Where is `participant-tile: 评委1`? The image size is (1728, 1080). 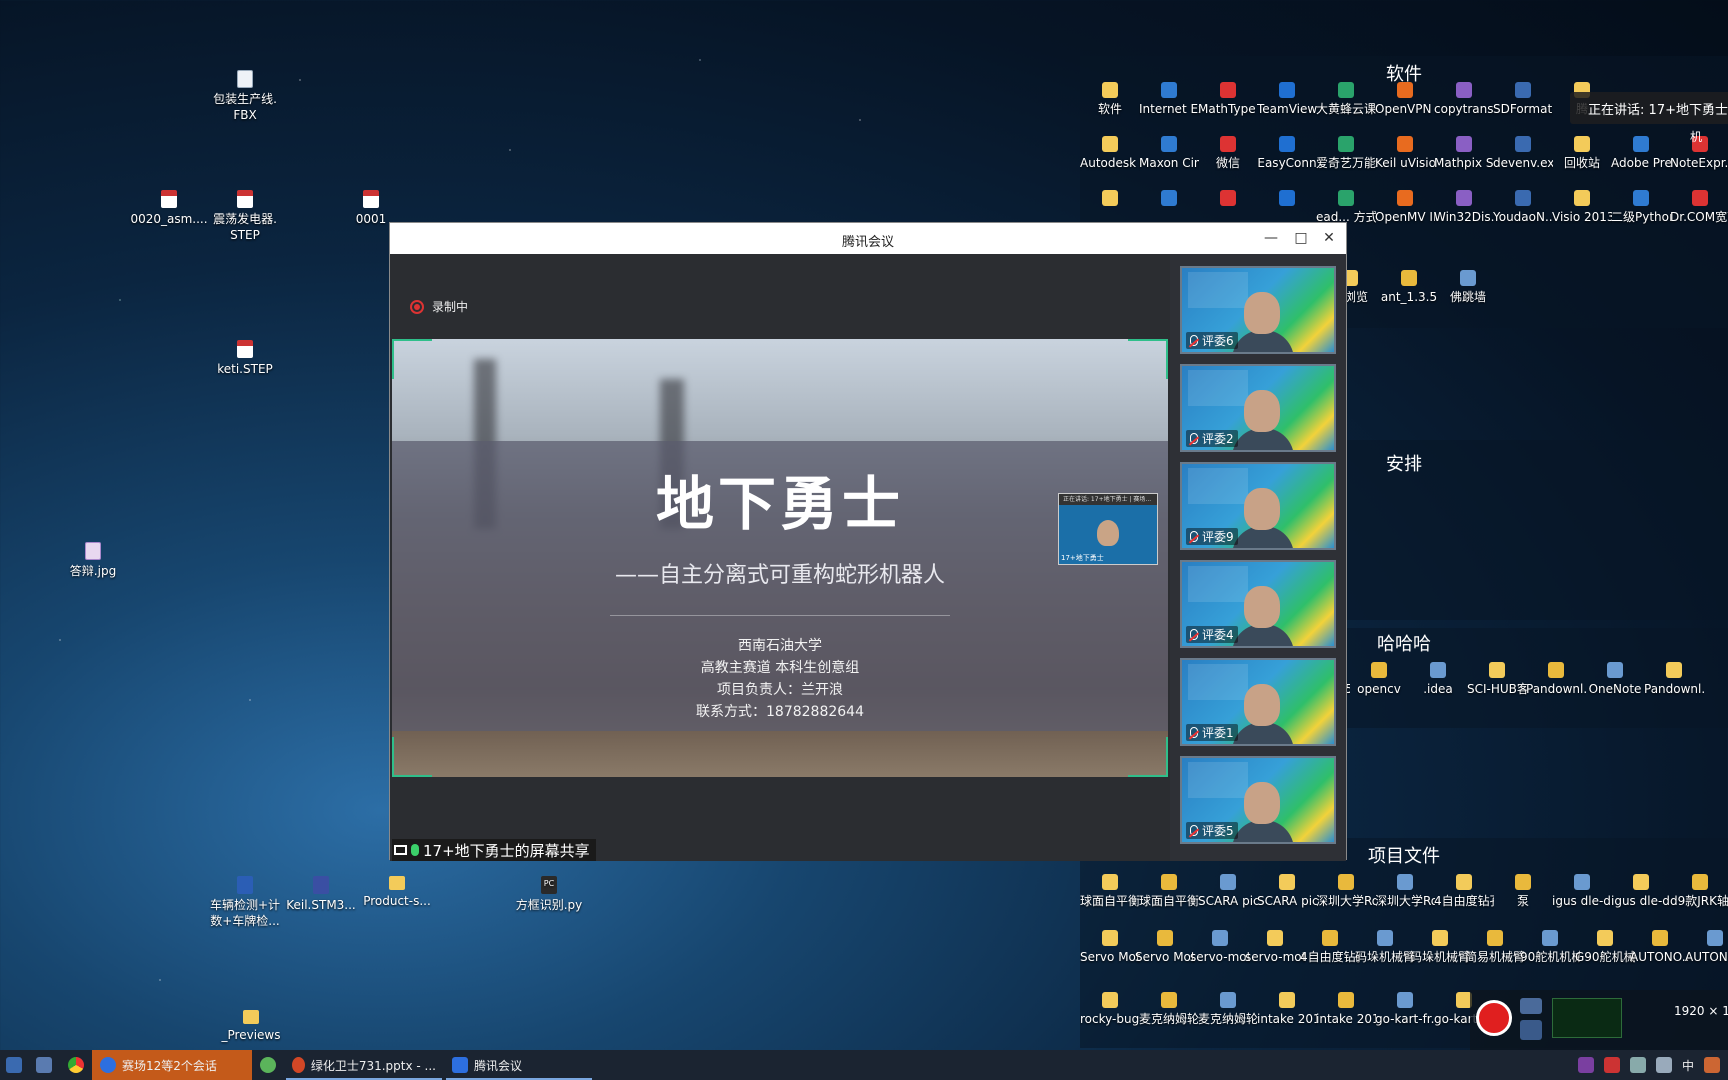
participant-tile: 评委1 is located at coordinates (1258, 702).